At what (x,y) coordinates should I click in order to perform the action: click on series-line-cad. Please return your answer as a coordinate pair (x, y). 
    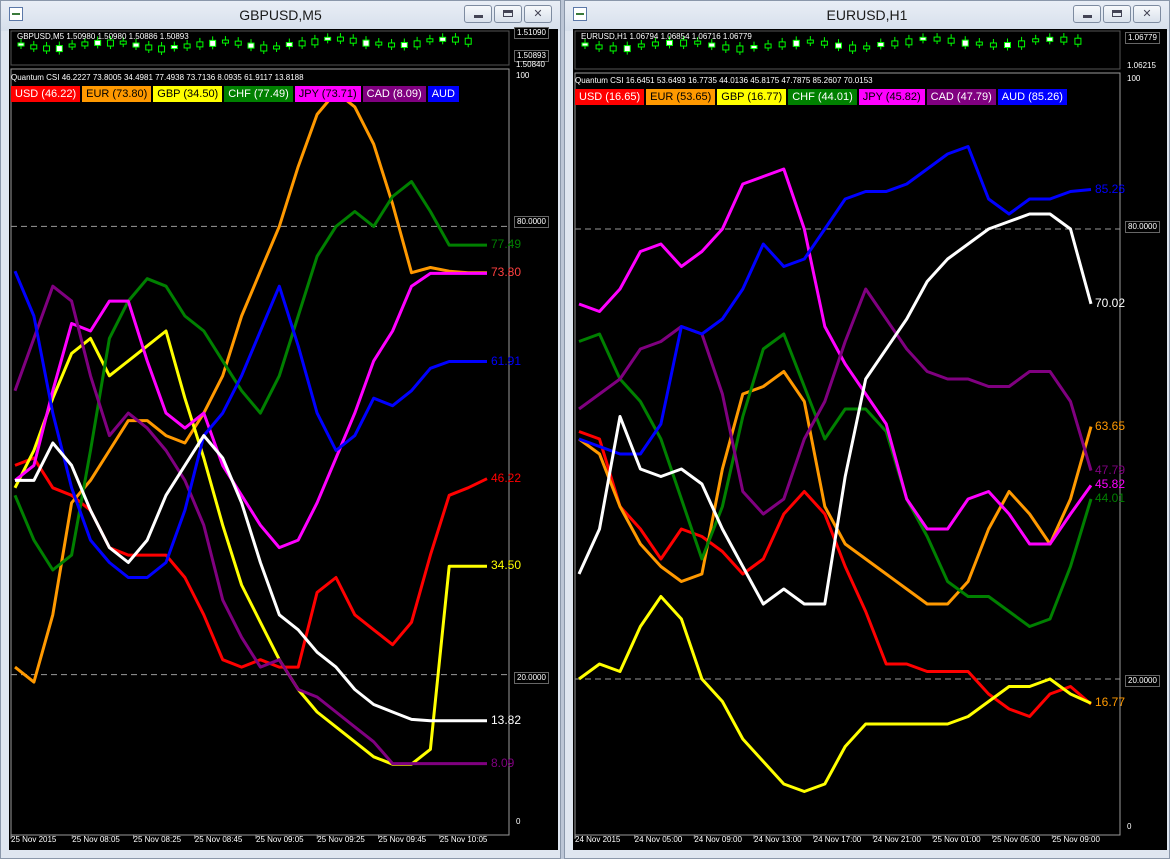
    Looking at the image, I should click on (835, 401).